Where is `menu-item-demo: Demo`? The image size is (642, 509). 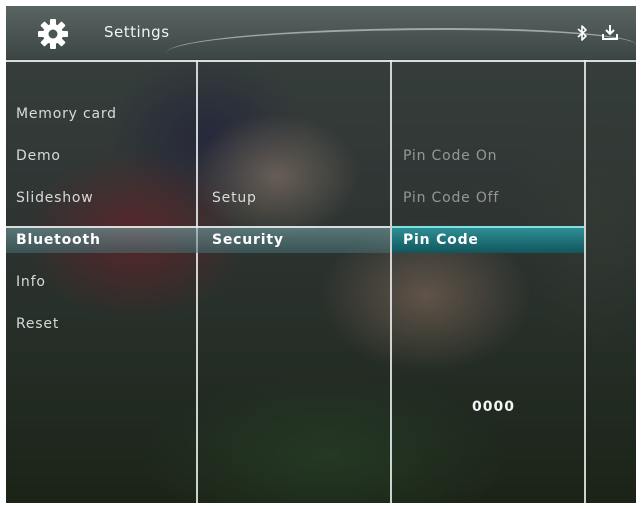 menu-item-demo: Demo is located at coordinates (38, 156).